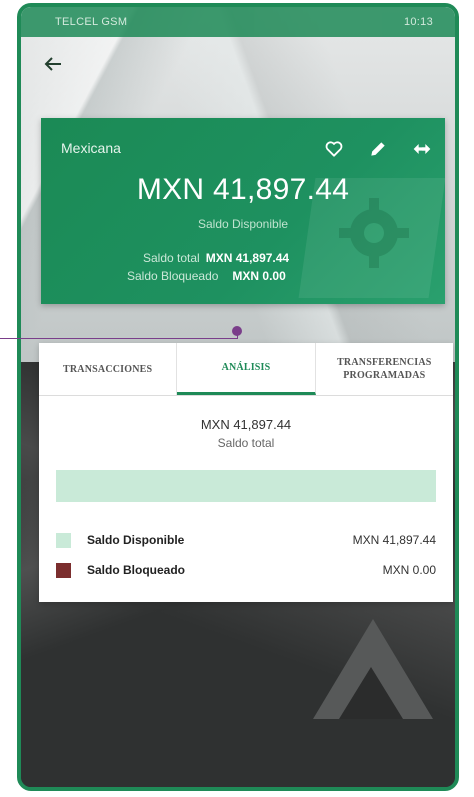 Image resolution: width=474 pixels, height=797 pixels. I want to click on heart-icon, so click(334, 149).